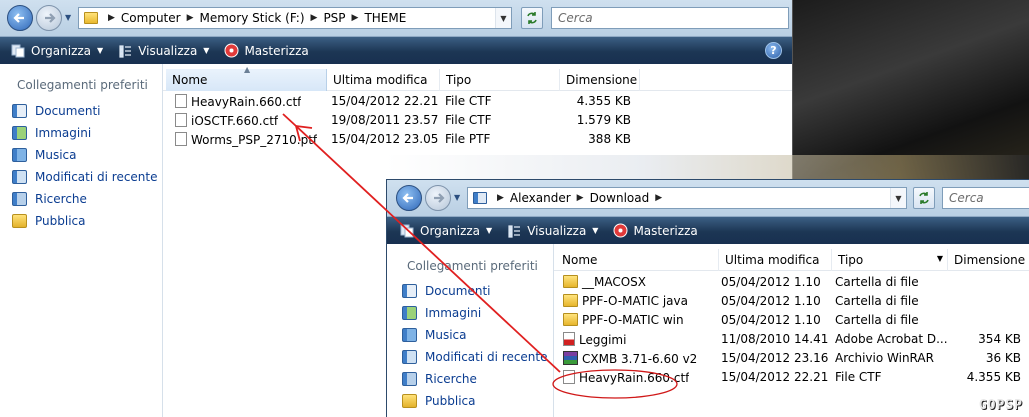  What do you see at coordinates (151, 18) in the screenshot?
I see `breadcrumb-computer: Computer` at bounding box center [151, 18].